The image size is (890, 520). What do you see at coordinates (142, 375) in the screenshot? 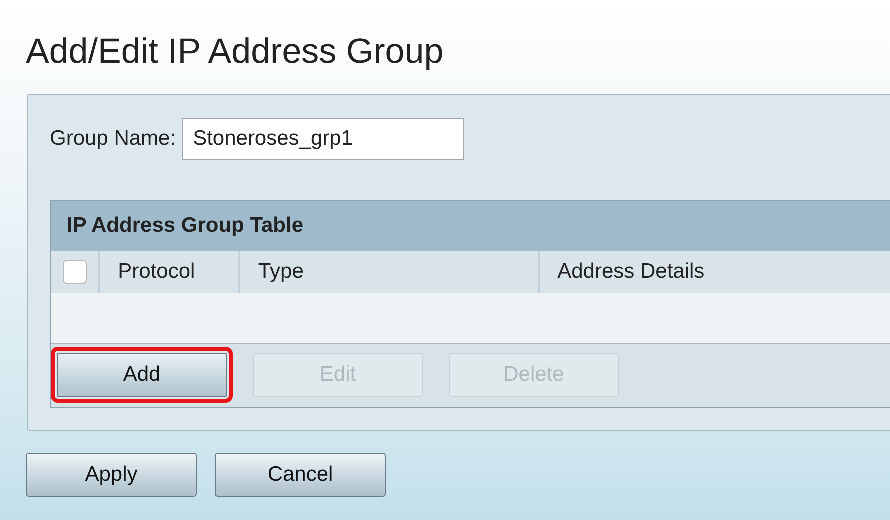
I see `highlighted-button: Add` at bounding box center [142, 375].